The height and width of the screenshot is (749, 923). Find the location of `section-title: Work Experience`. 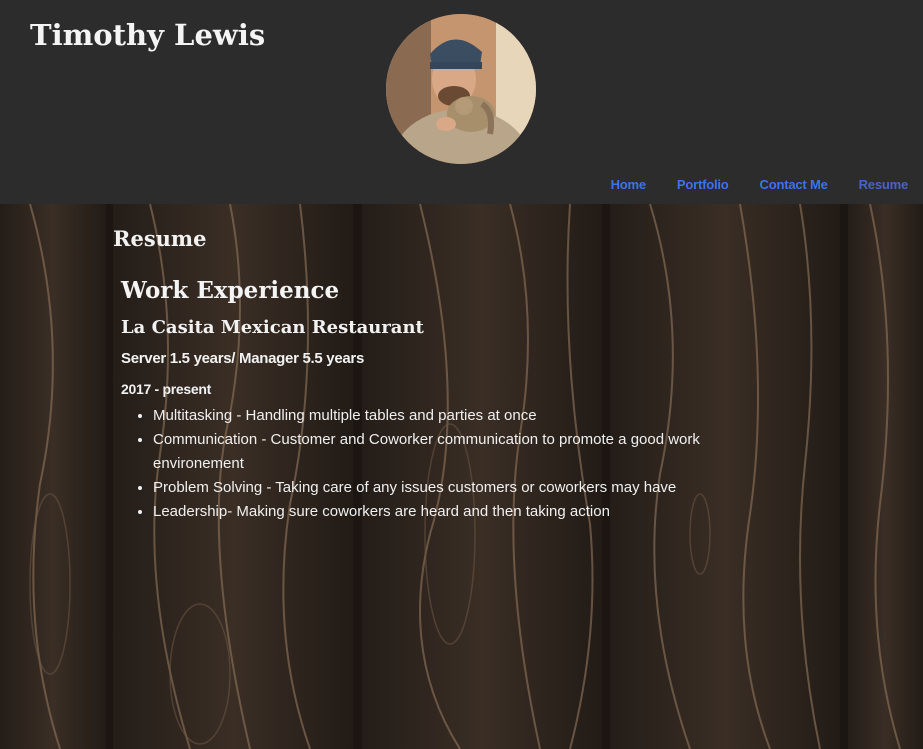

section-title: Work Experience is located at coordinates (230, 290).